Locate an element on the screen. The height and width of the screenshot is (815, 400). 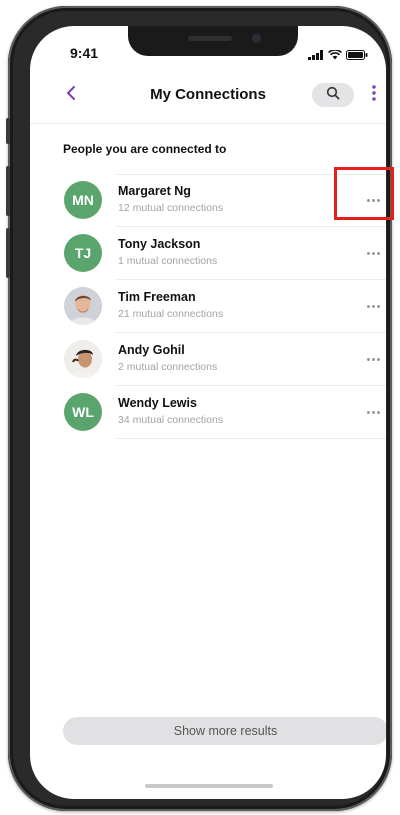
mutual-connections-count: 2 mutual connections is located at coordinates (168, 367).